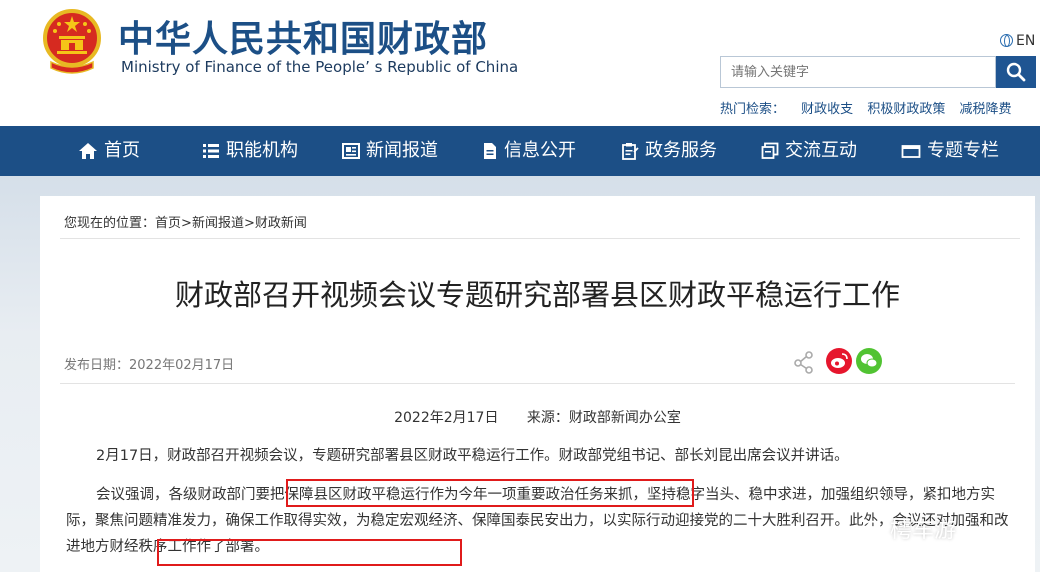 Image resolution: width=1040 pixels, height=572 pixels. I want to click on weibo-share-icon, so click(839, 361).